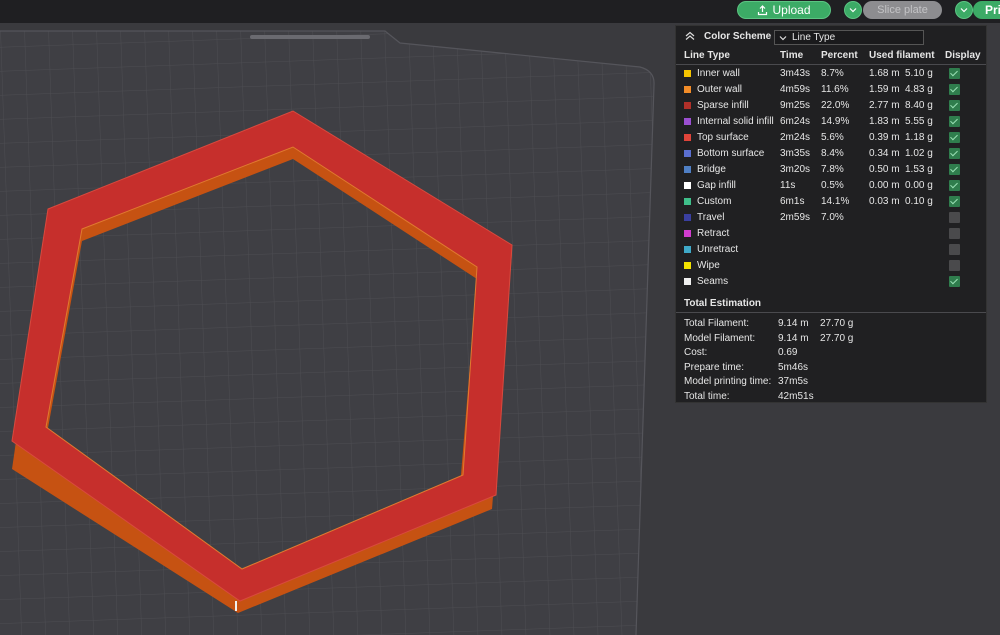 The image size is (1000, 635). Describe the element at coordinates (919, 137) in the screenshot. I see `line-type-weight: 1.18 g` at that location.